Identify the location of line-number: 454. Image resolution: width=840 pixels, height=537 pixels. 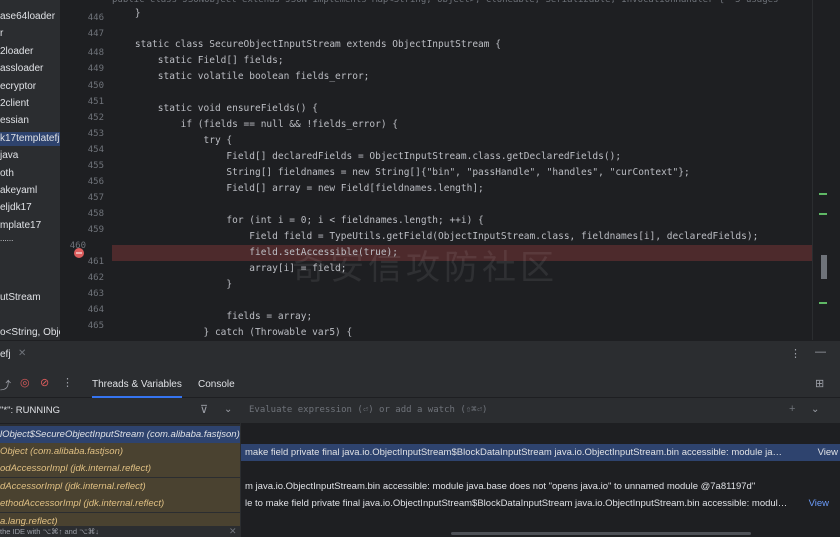
(95, 150).